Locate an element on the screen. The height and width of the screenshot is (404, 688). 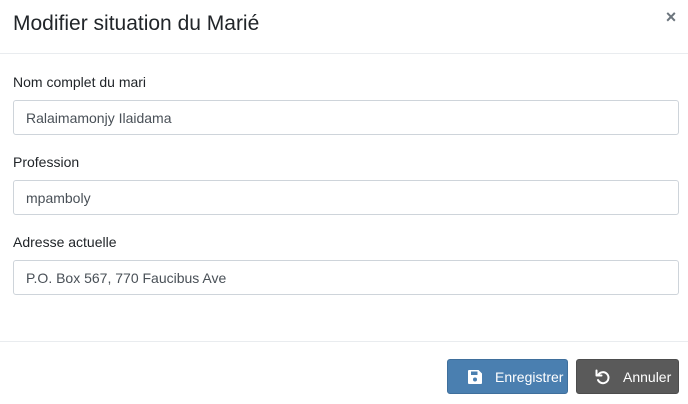
husband-name-input is located at coordinates (346, 117).